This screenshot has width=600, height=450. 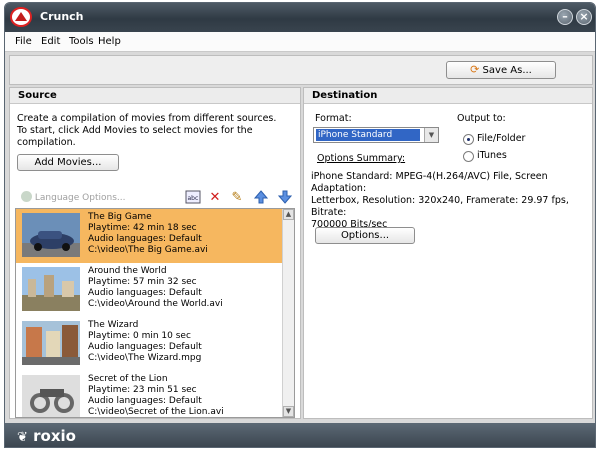 I want to click on movie-title: The Big Game, so click(x=120, y=217).